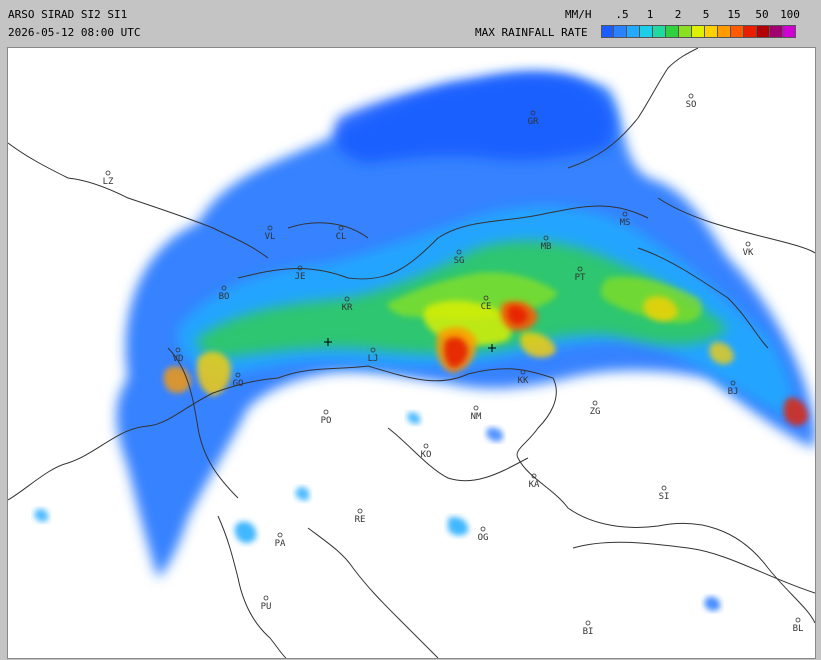 Image resolution: width=821 pixels, height=660 pixels. I want to click on legend-tick-label: 100, so click(790, 14).